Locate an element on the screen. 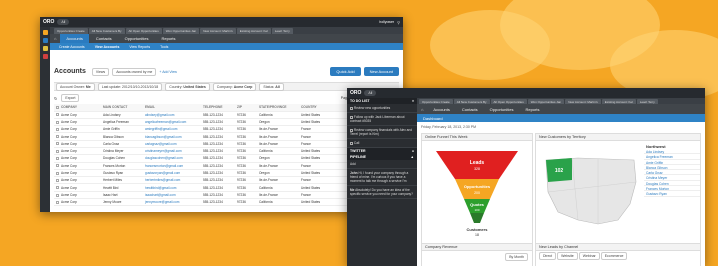 This screenshot has height=266, width=718. cell-email: carlagnaz@gmail.com is located at coordinates (172, 144).